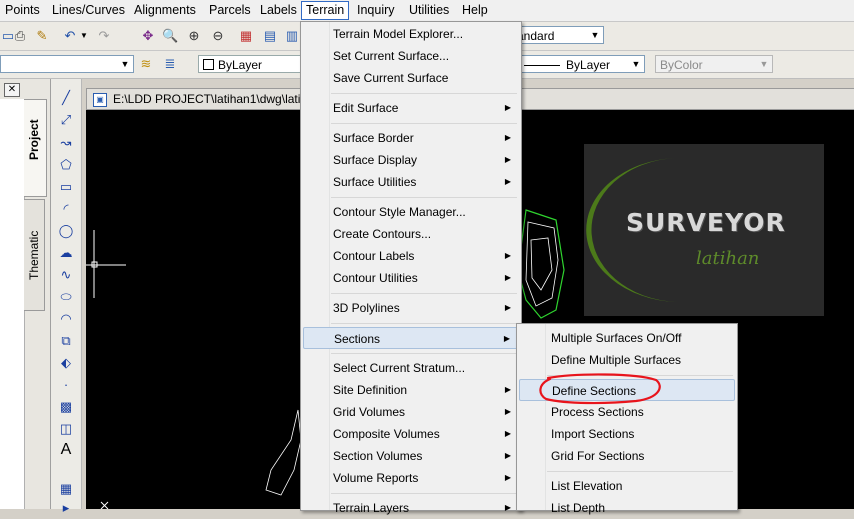  Describe the element at coordinates (84, 36) in the screenshot. I see `undo-dropdown-icon: ▼` at that location.